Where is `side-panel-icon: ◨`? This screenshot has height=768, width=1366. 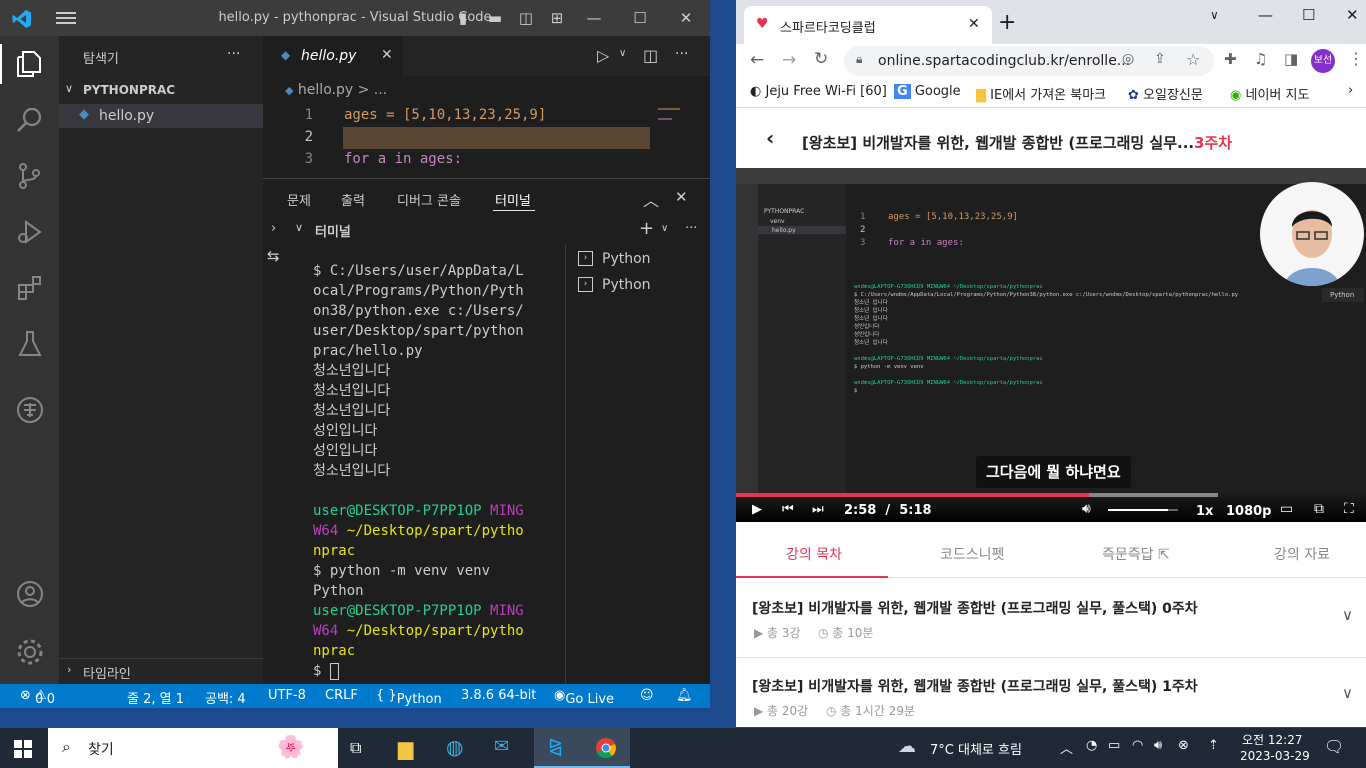 side-panel-icon: ◨ is located at coordinates (1291, 59).